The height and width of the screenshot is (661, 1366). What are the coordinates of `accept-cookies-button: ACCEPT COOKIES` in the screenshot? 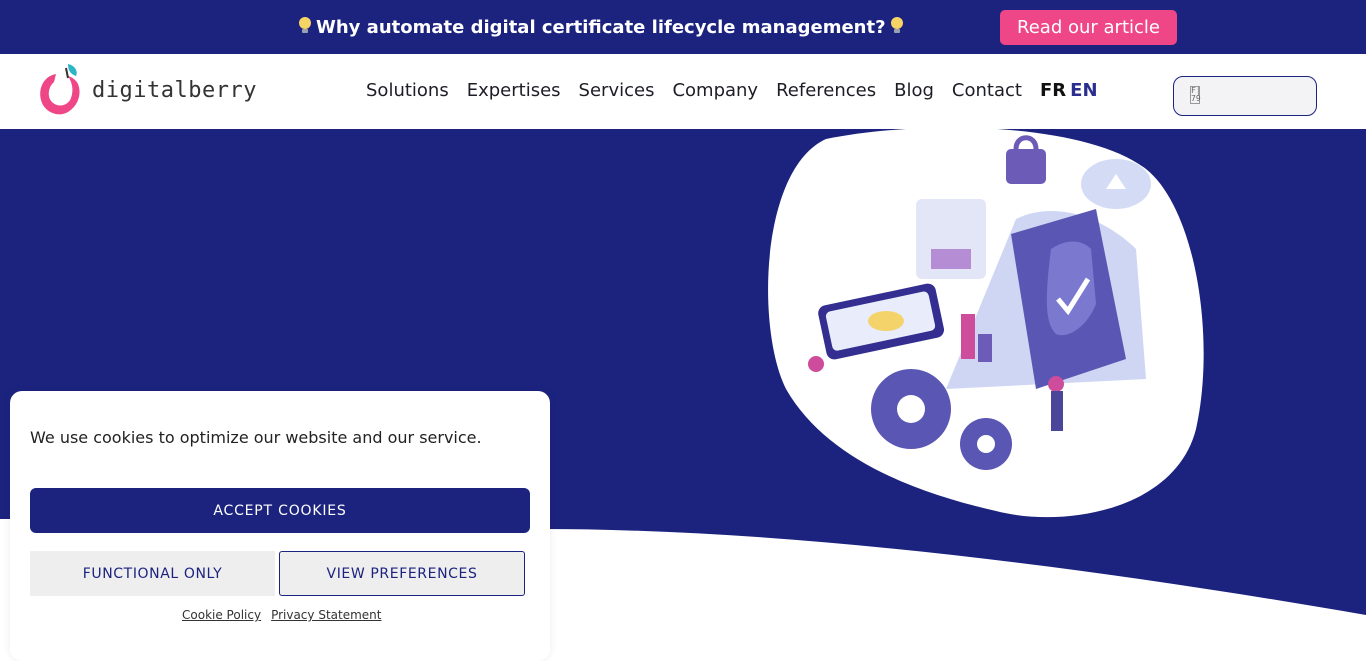 It's located at (280, 510).